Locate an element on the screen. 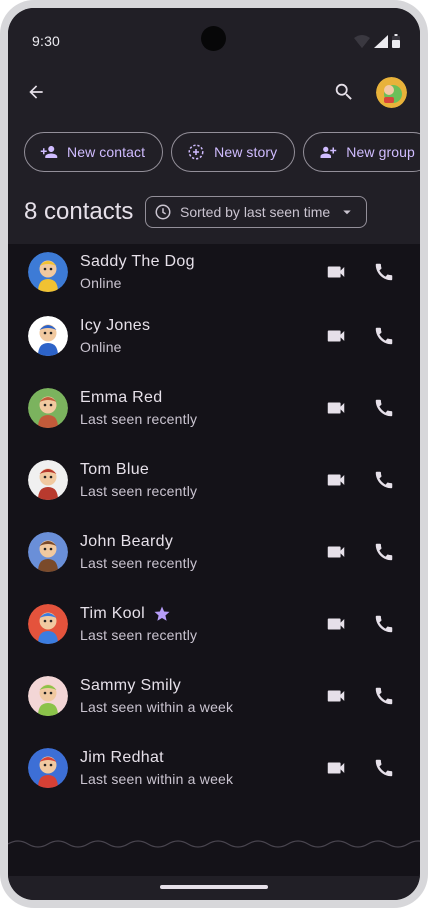 Image resolution: width=428 pixels, height=908 pixels. favorite-star-icon is located at coordinates (162, 613).